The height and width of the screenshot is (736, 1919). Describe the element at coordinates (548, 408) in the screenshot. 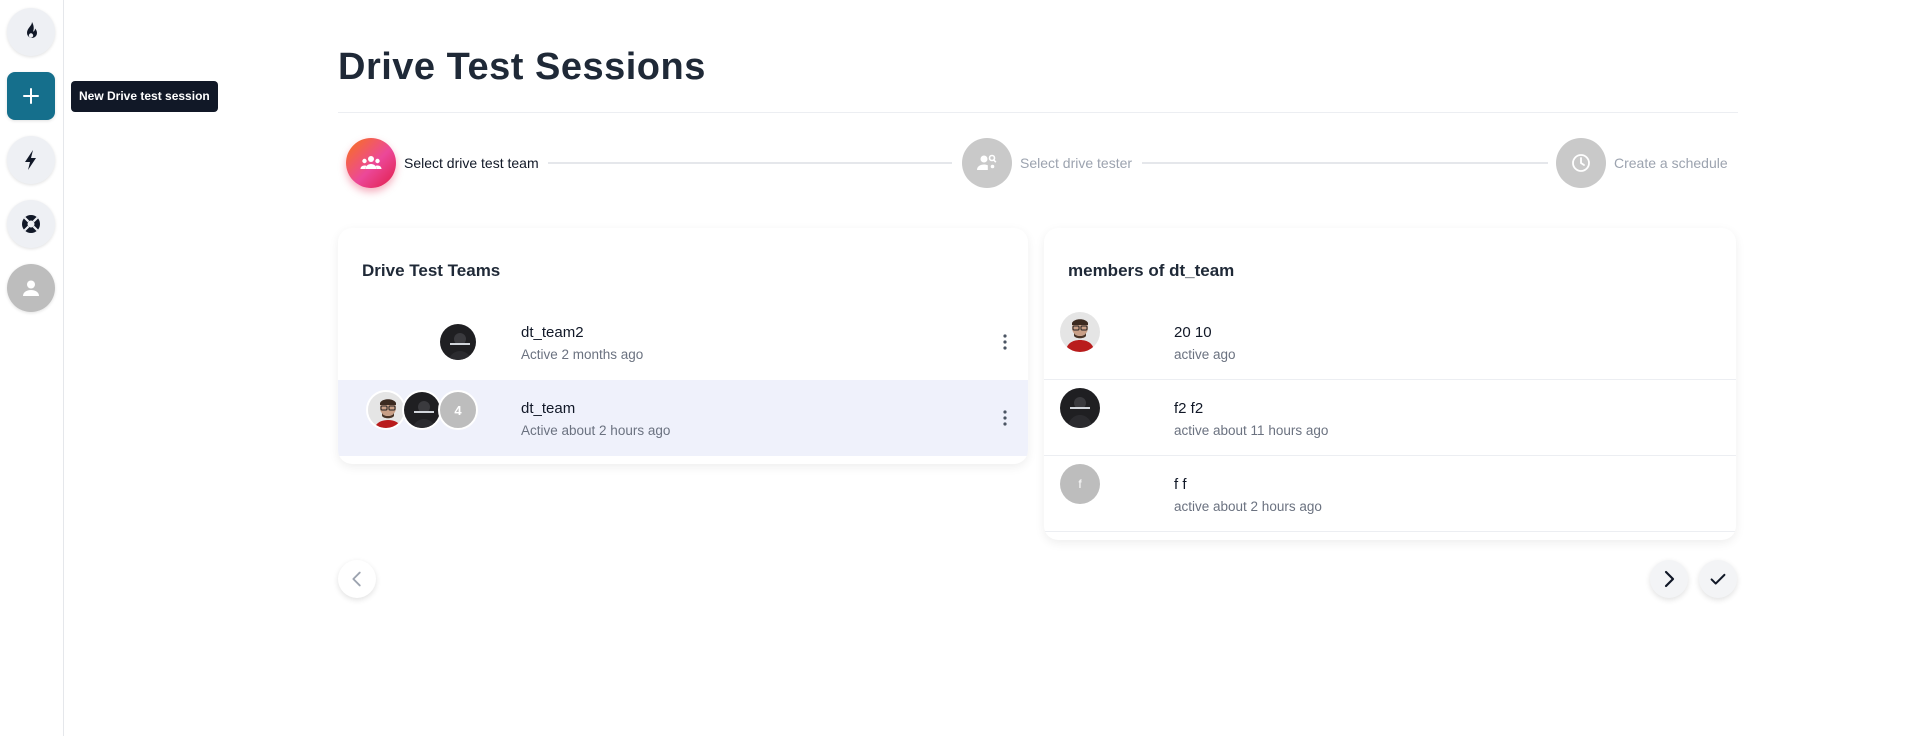

I see `team-name: dt_team` at that location.